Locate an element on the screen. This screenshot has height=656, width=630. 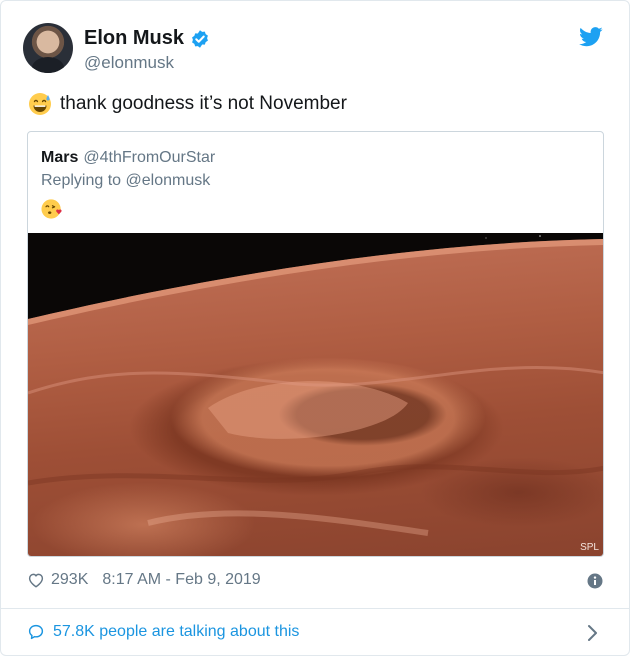
image-credit: SPL is located at coordinates (589, 547).